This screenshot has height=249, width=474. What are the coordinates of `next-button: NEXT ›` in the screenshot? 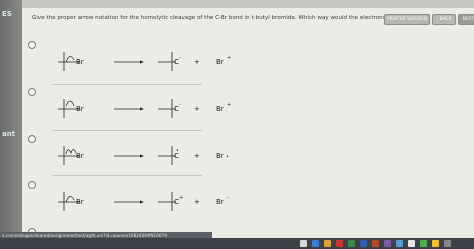 It's located at (466, 19).